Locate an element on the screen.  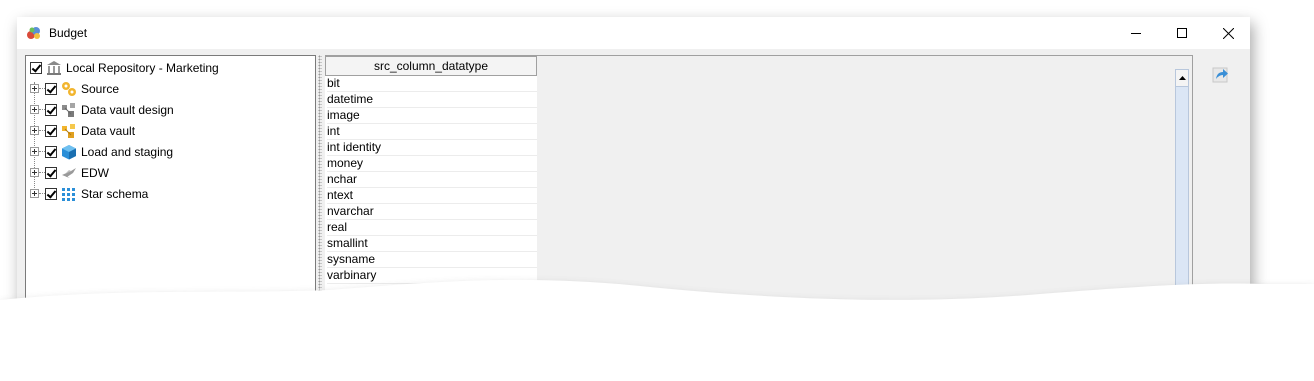
minimize-button is located at coordinates (1136, 33).